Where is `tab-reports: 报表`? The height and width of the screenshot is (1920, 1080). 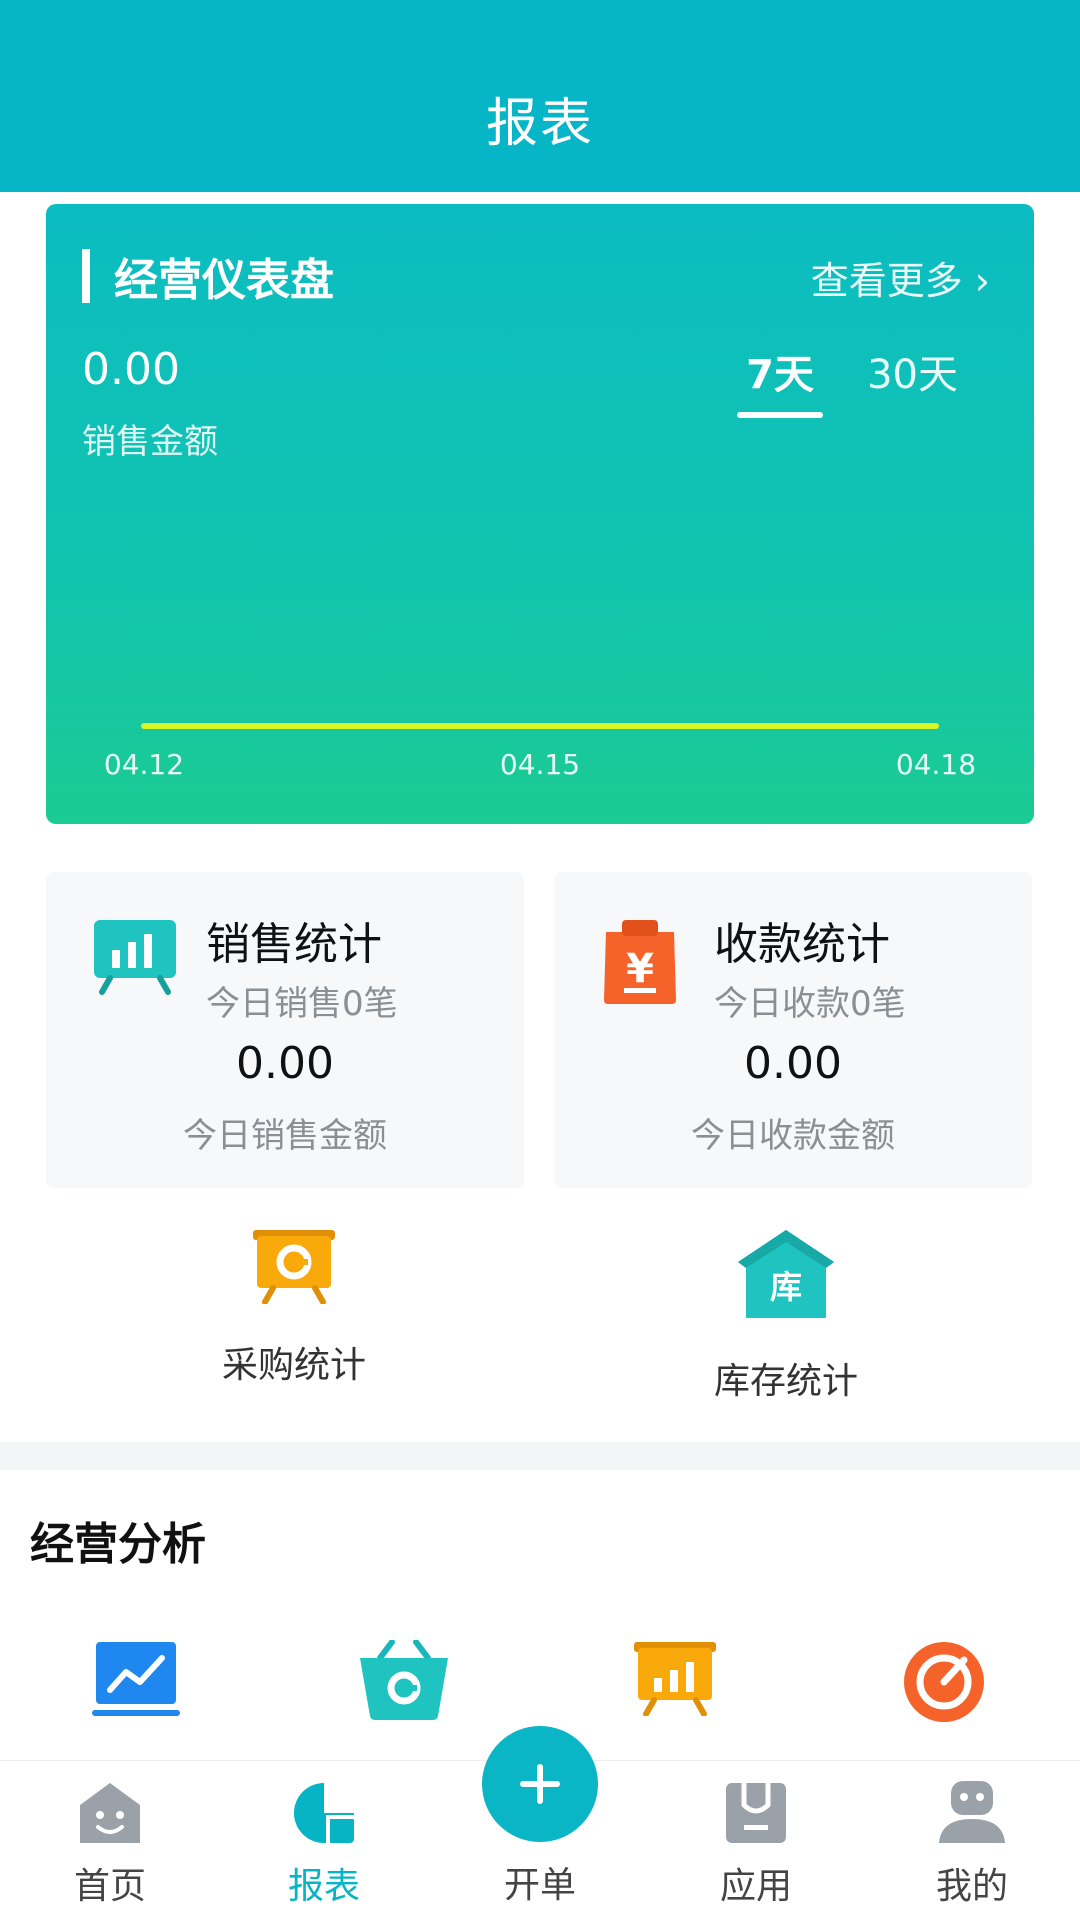 tab-reports: 报表 is located at coordinates (324, 1845).